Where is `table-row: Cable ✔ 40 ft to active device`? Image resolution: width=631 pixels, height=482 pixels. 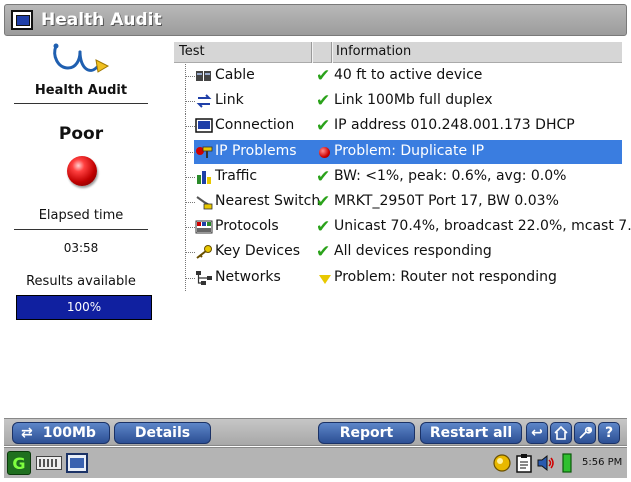
table-row: Cable ✔ 40 ft to active device is located at coordinates (398, 76).